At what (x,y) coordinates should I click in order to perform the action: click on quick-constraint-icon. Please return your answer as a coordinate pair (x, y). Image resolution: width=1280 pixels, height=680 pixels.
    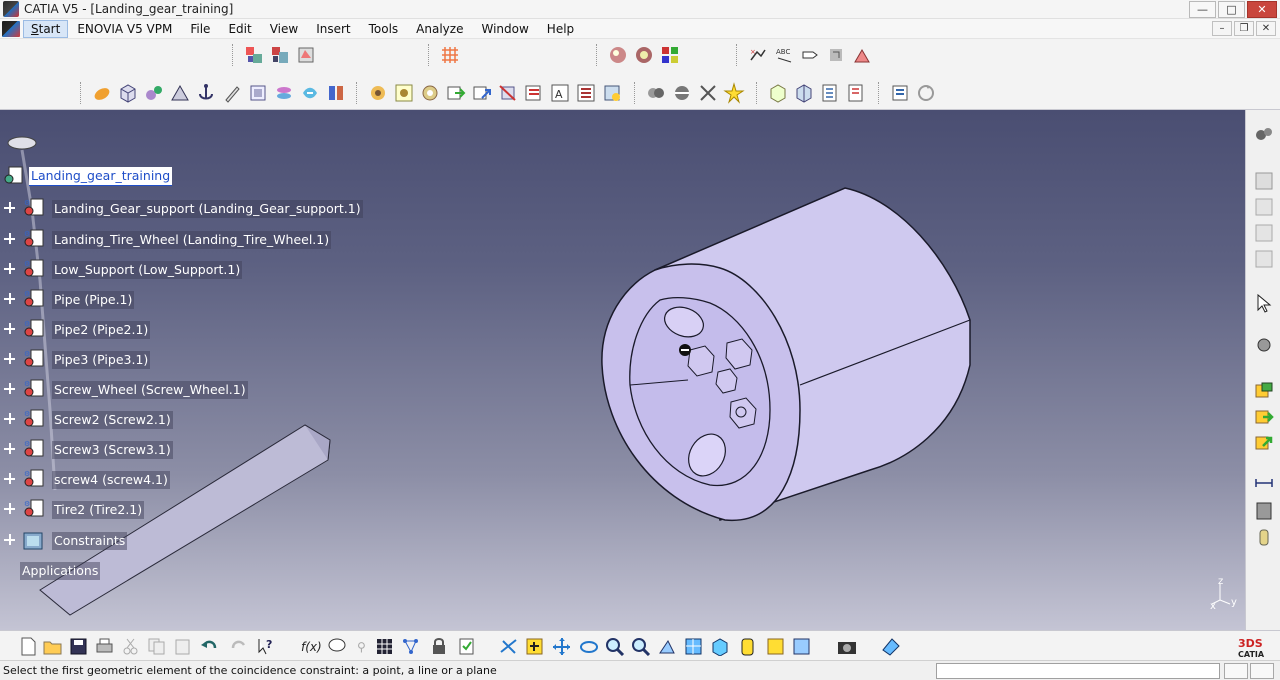
    Looking at the image, I should click on (429, 93).